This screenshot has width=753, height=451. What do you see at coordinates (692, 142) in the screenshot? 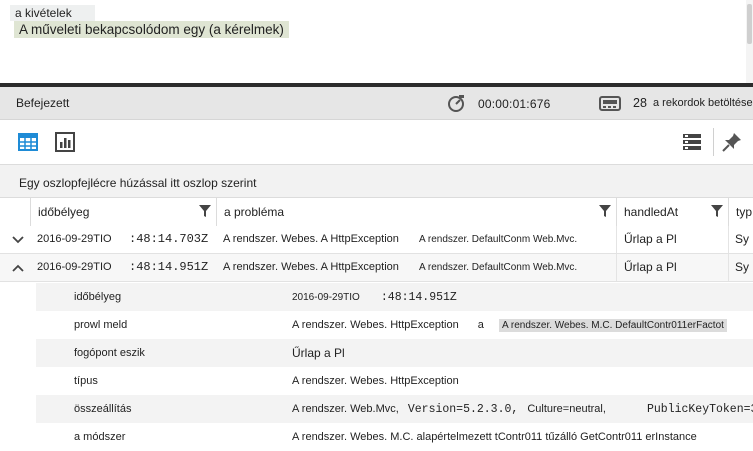
I see `columns-icon` at bounding box center [692, 142].